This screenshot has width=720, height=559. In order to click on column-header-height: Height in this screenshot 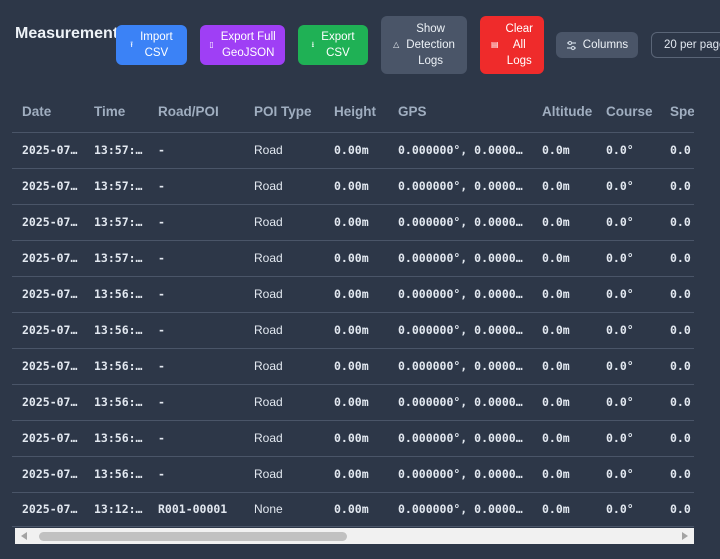, I will do `click(356, 112)`.